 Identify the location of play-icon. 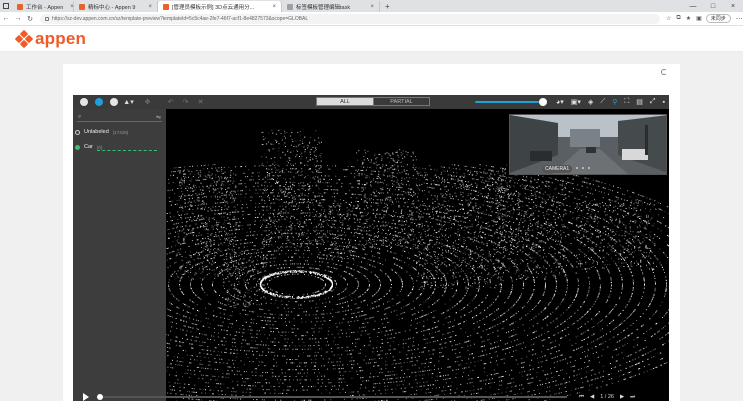
(86, 397).